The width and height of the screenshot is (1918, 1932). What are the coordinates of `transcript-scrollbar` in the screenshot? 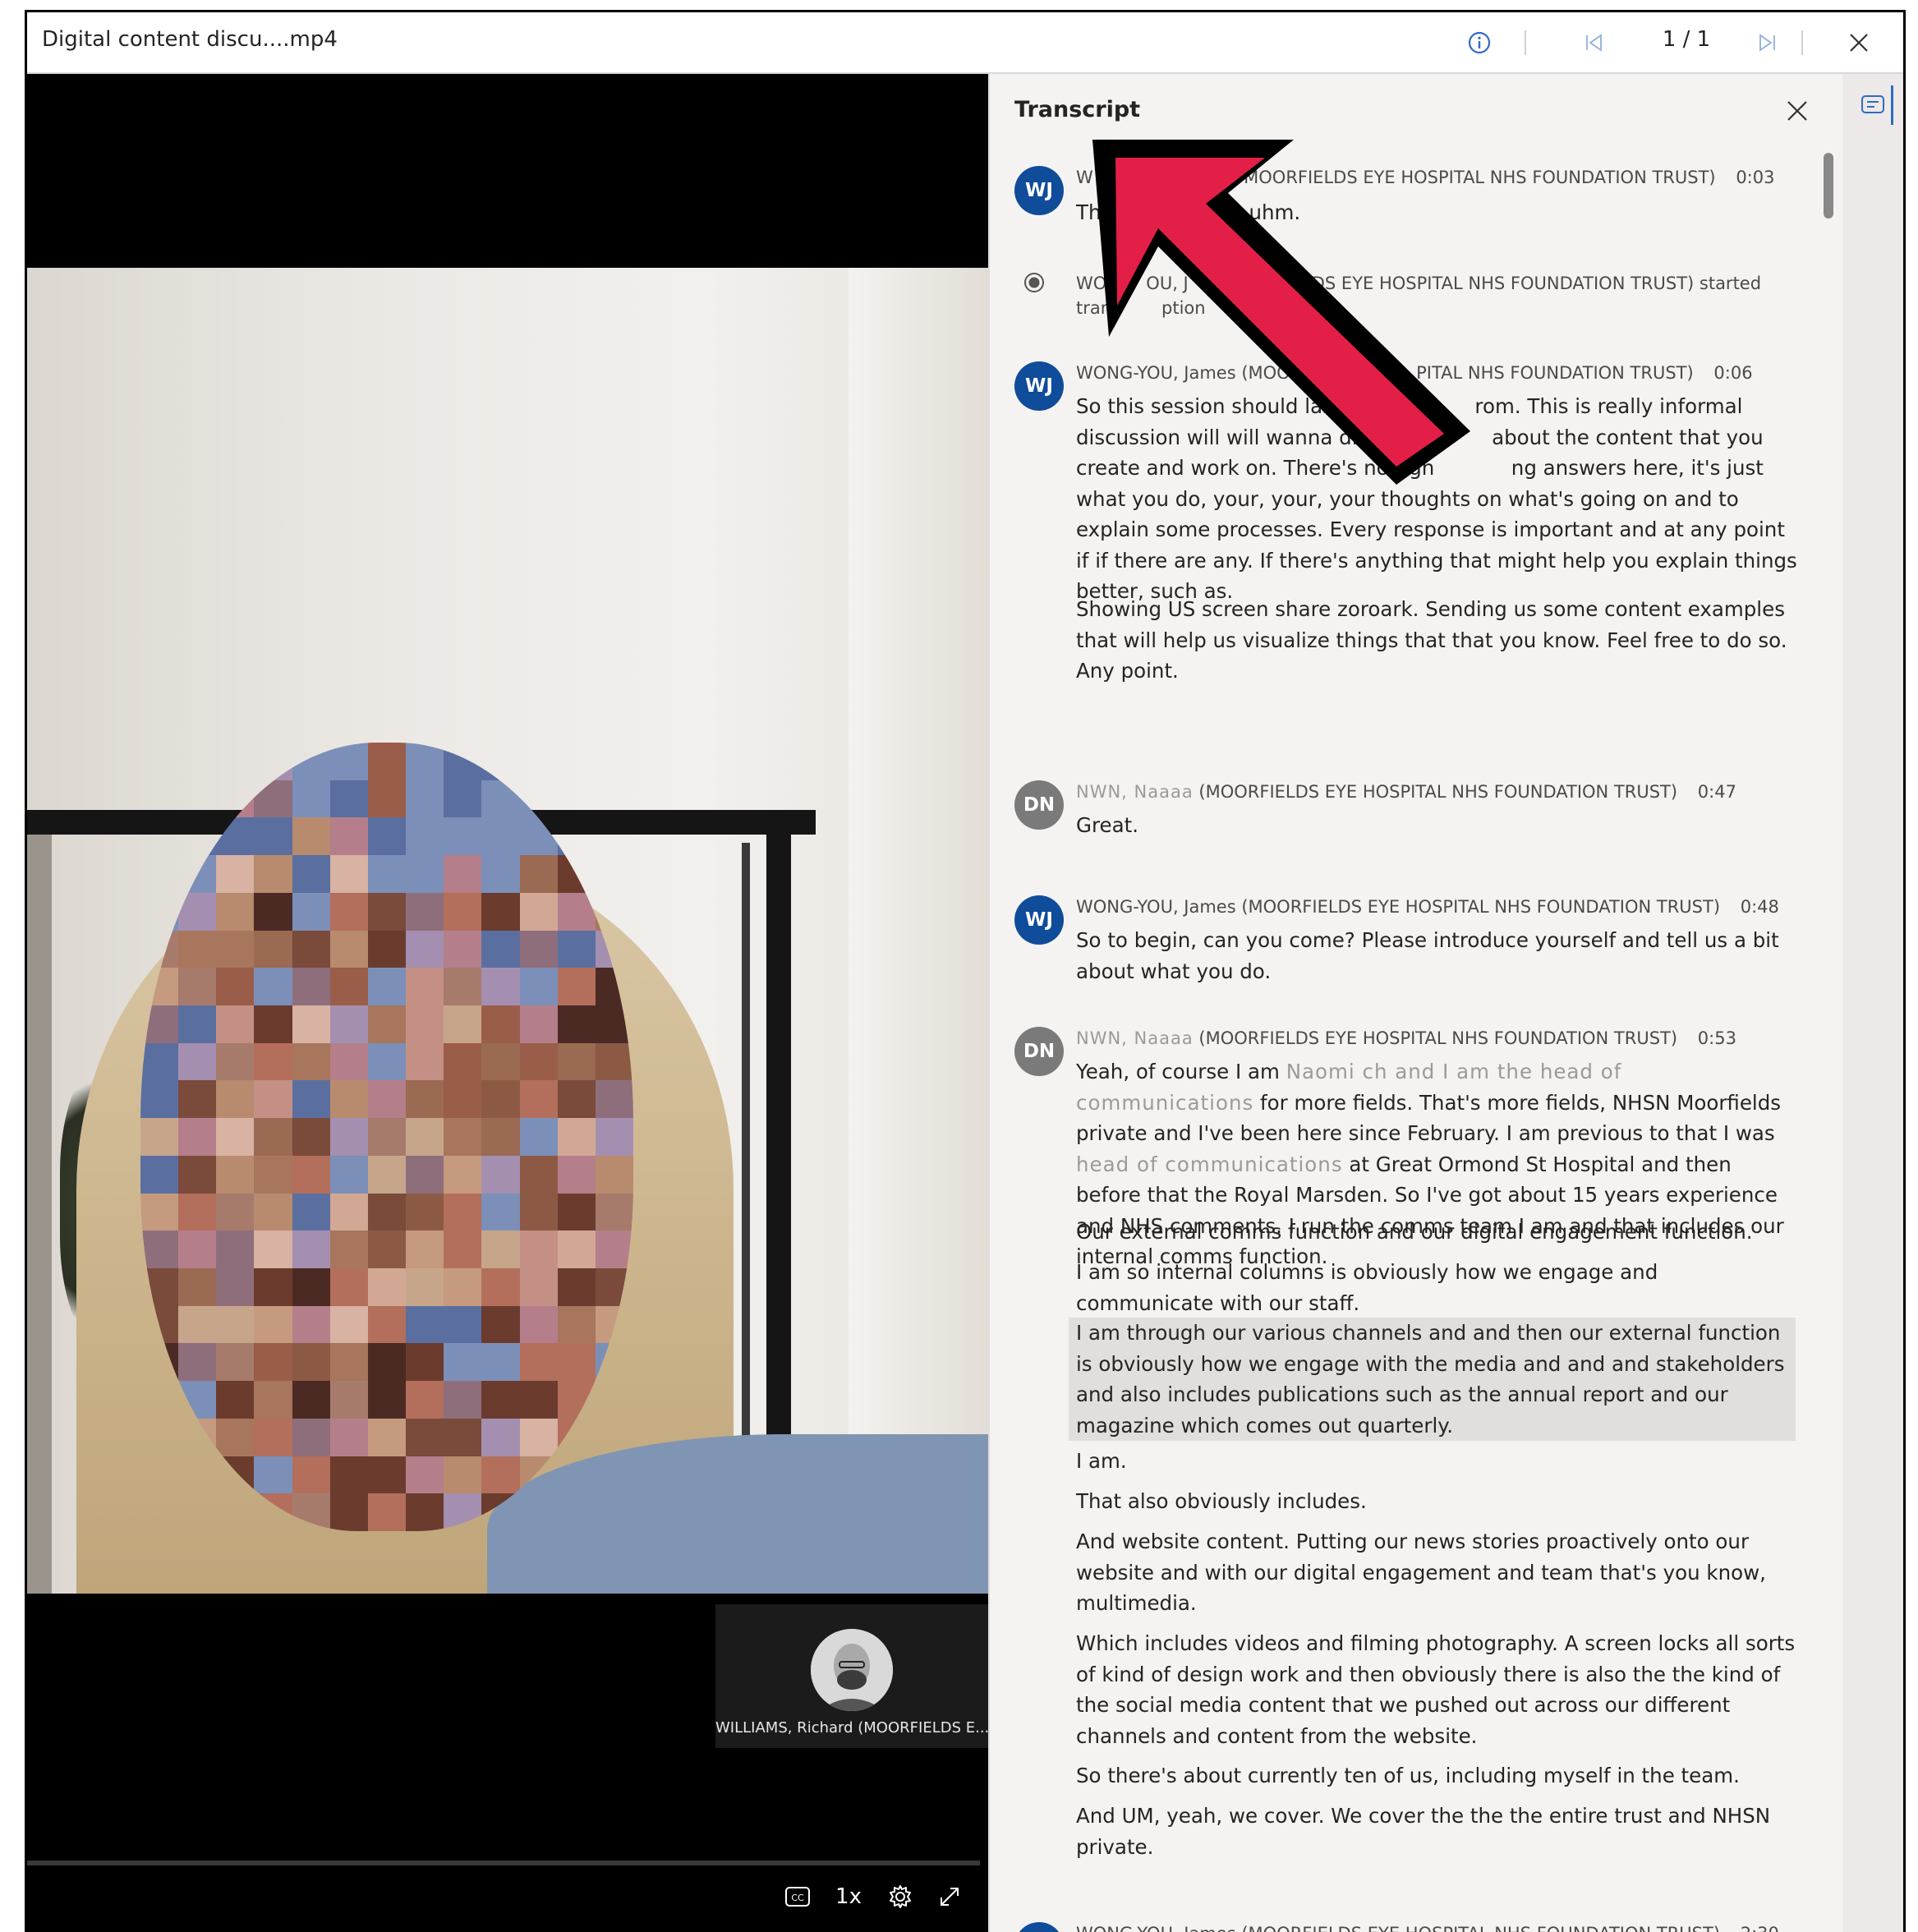 It's located at (1828, 185).